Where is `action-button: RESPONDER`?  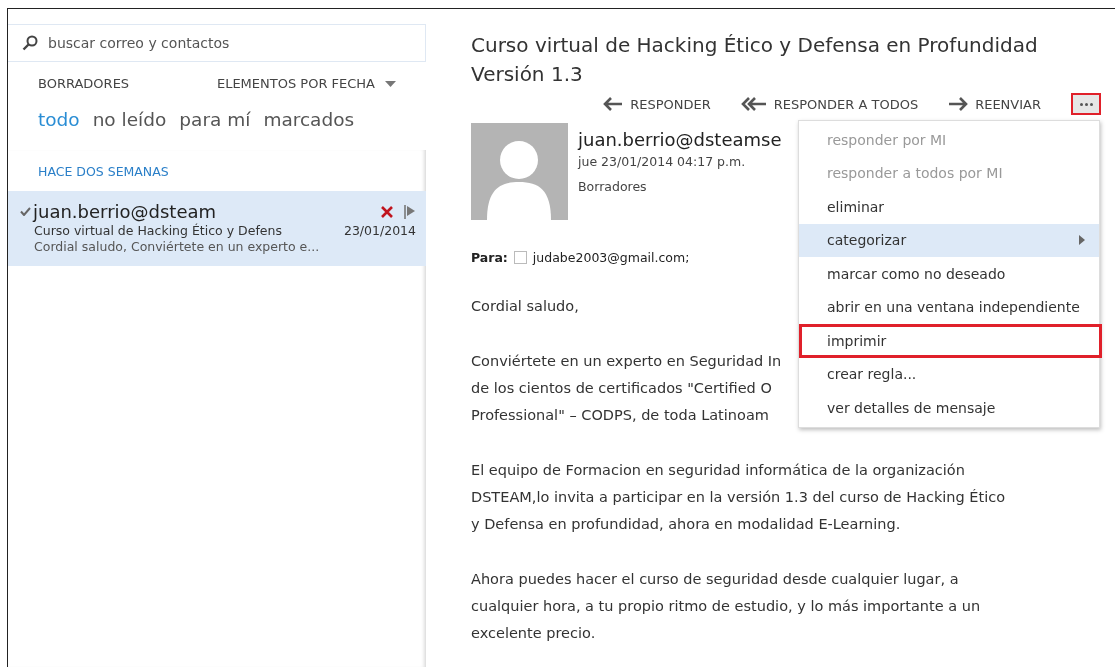
action-button: RESPONDER is located at coordinates (657, 104).